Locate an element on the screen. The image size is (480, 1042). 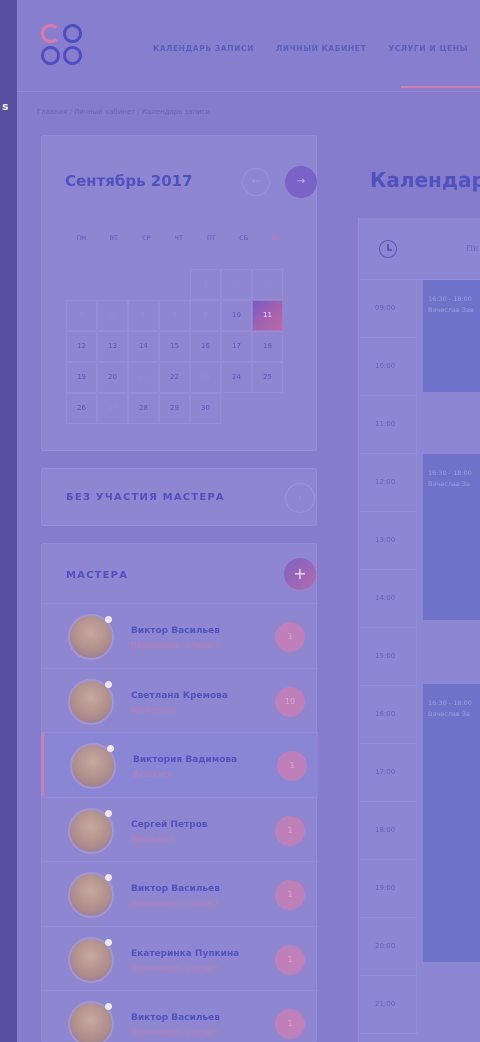
next-month-button: → is located at coordinates (301, 182).